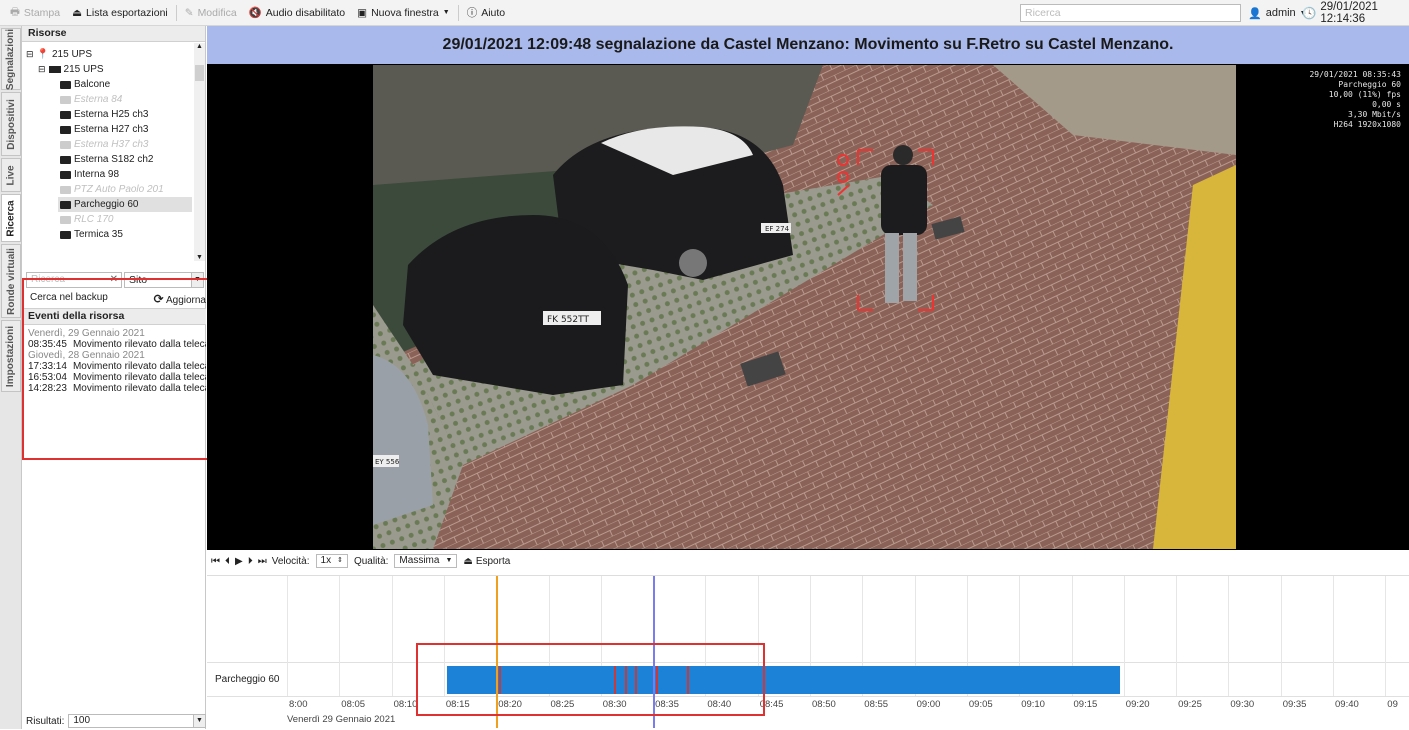 This screenshot has height=730, width=1409. What do you see at coordinates (876, 704) in the screenshot?
I see `timeline-tick-label: 08:55` at bounding box center [876, 704].